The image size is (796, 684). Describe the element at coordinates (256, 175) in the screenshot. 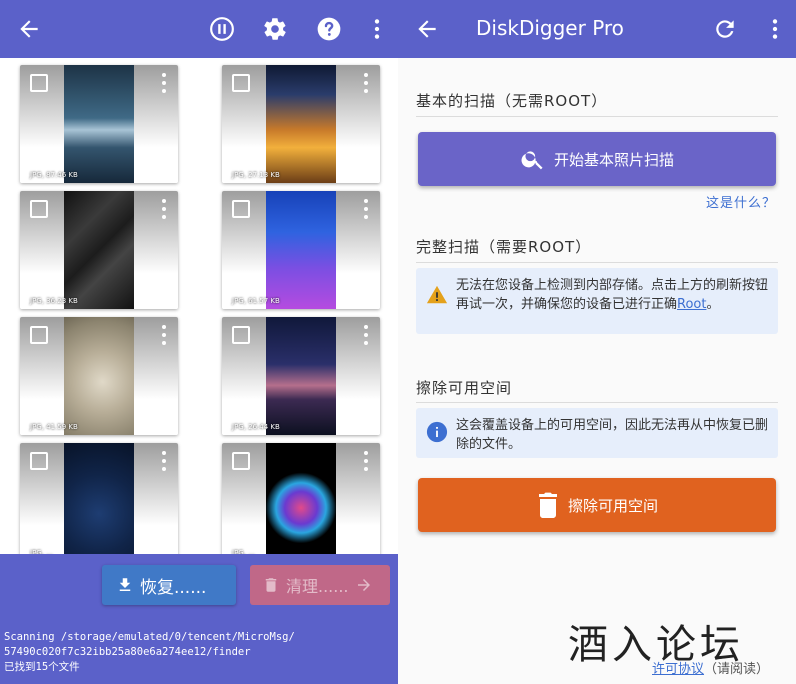

I see `file-info: JPG, 27.13 KB` at that location.